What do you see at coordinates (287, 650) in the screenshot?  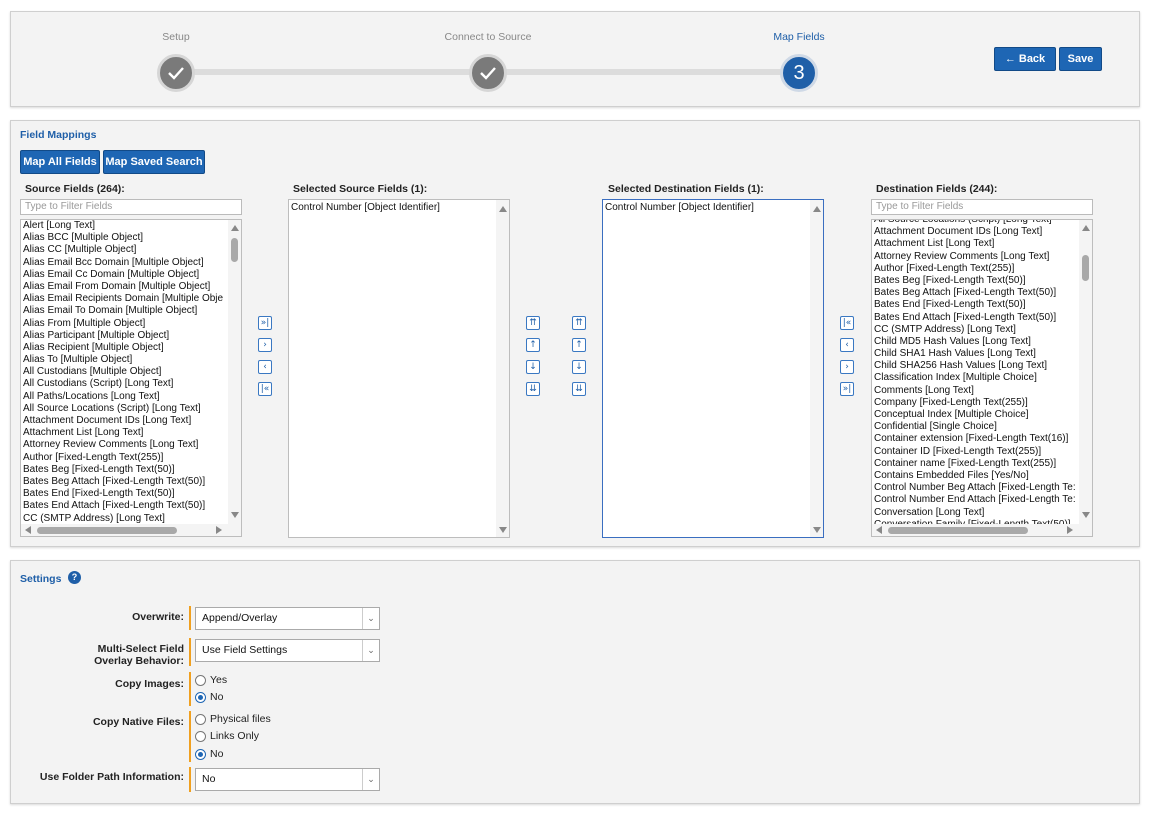 I see `multi-select-overlay-select: Use Field Settings ⌄` at bounding box center [287, 650].